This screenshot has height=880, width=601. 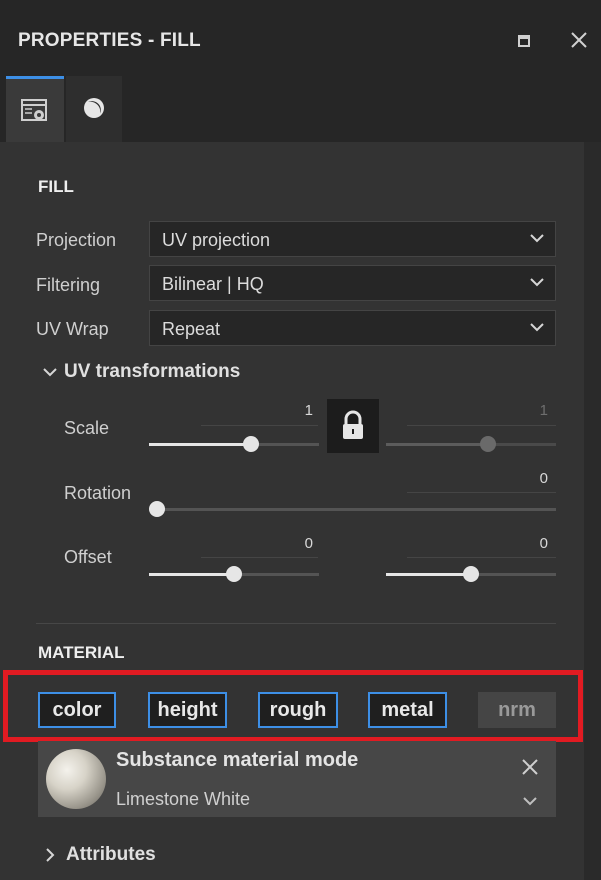 What do you see at coordinates (251, 444) in the screenshot?
I see `scale-u-thumb` at bounding box center [251, 444].